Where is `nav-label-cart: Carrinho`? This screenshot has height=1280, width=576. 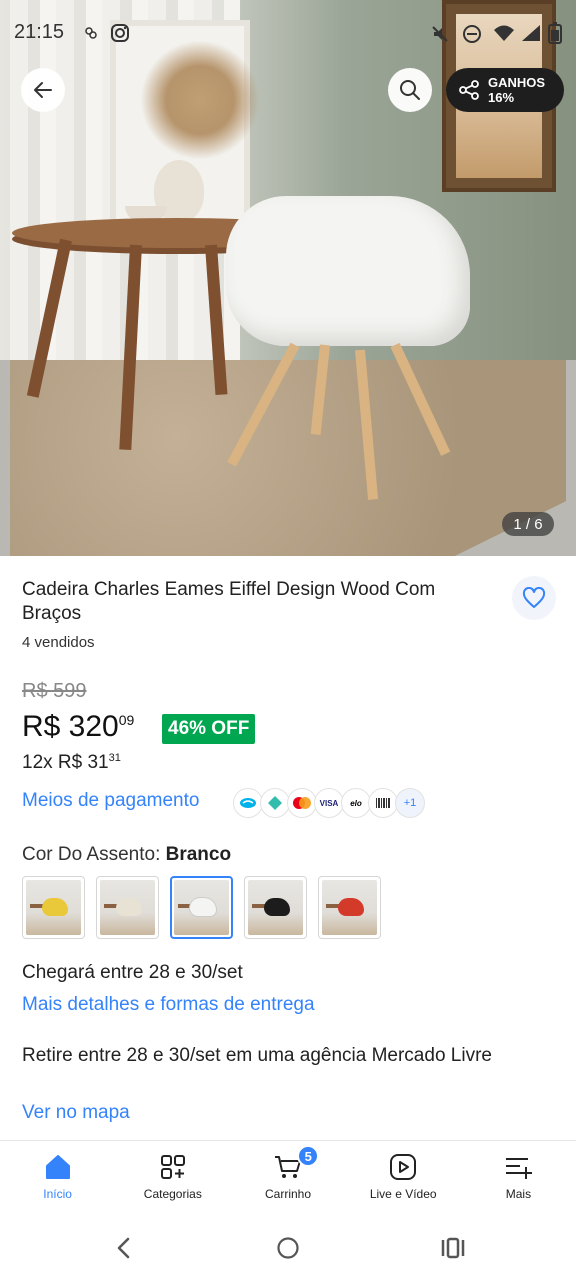 nav-label-cart: Carrinho is located at coordinates (288, 1194).